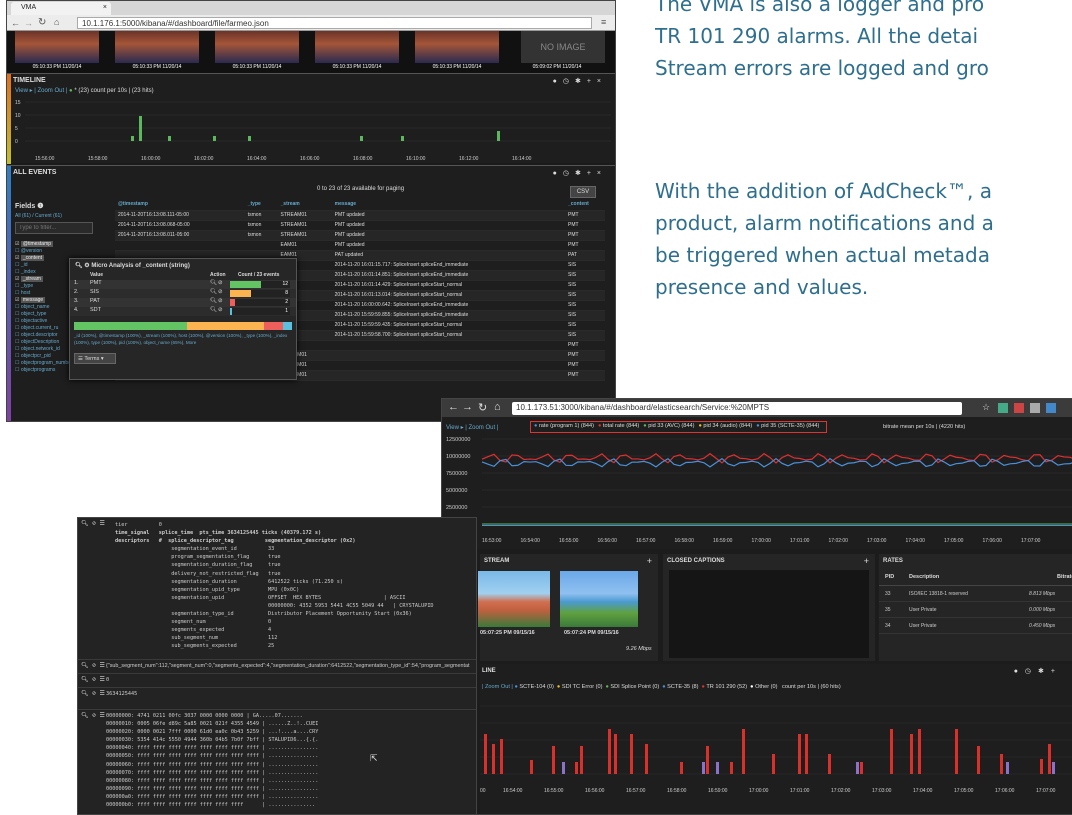 Image resolution: width=1072 pixels, height=815 pixels. What do you see at coordinates (45, 321) in the screenshot?
I see `field-item: ☐ objectactive` at bounding box center [45, 321].